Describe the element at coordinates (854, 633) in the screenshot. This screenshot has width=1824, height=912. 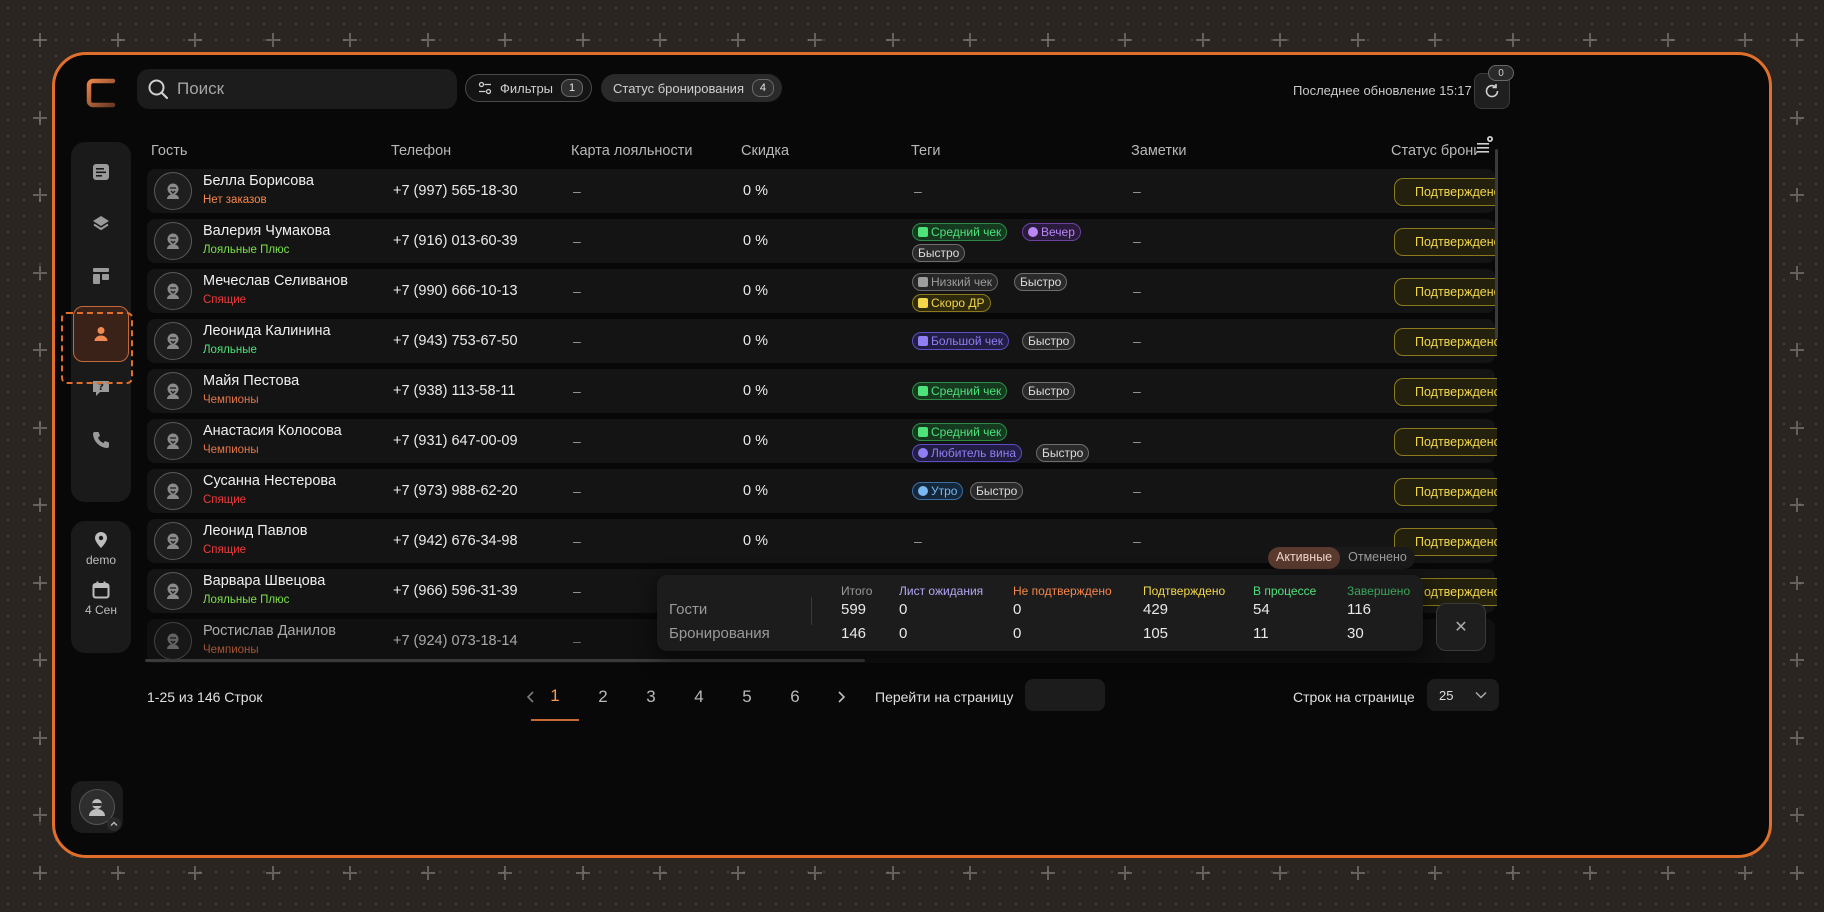
I see `stats-value: 146` at that location.